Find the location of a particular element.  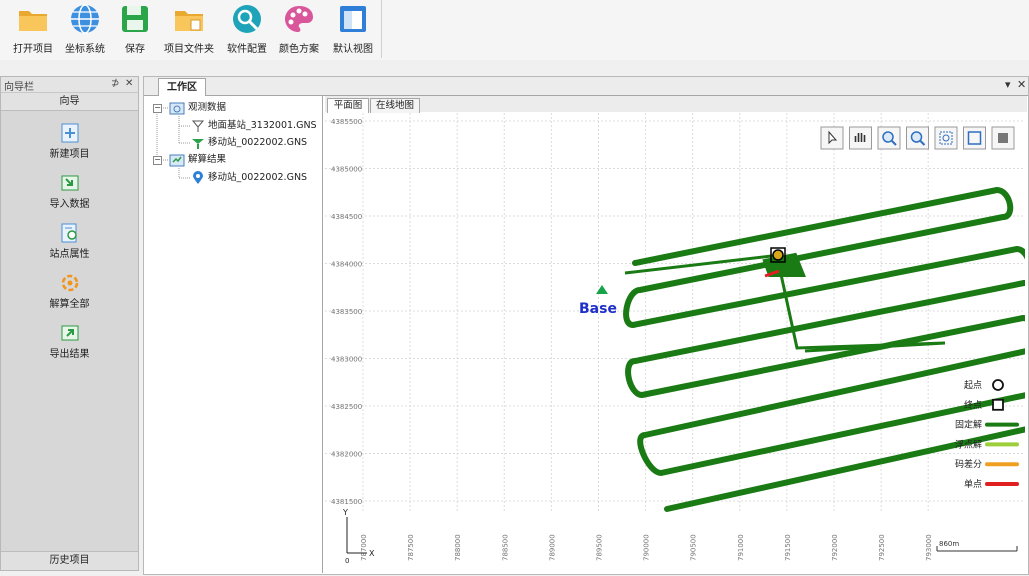

new-project-button: 新建项目 is located at coordinates (69, 139).